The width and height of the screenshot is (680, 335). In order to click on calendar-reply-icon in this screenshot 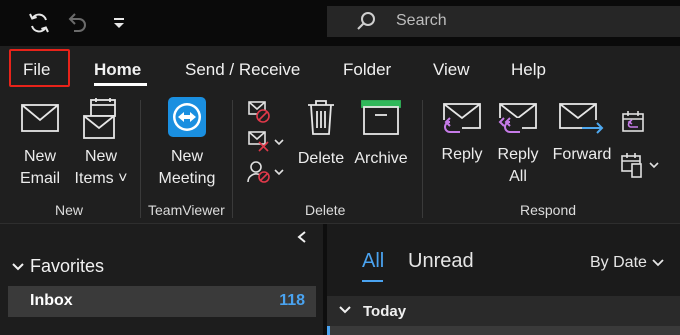, I will do `click(633, 122)`.